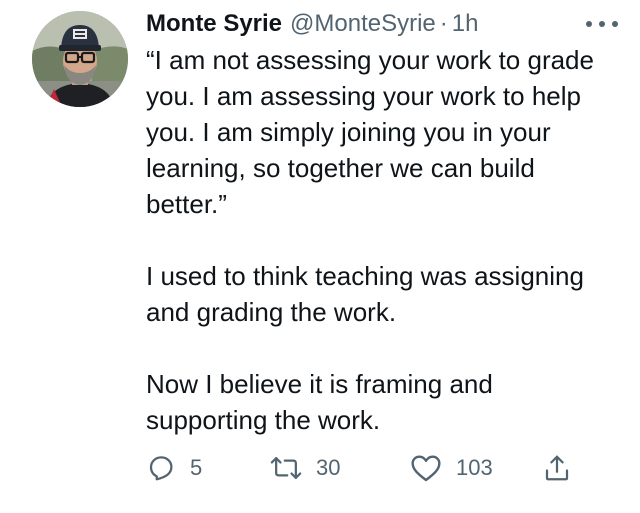  What do you see at coordinates (305, 468) in the screenshot?
I see `retweet-button: 30` at bounding box center [305, 468].